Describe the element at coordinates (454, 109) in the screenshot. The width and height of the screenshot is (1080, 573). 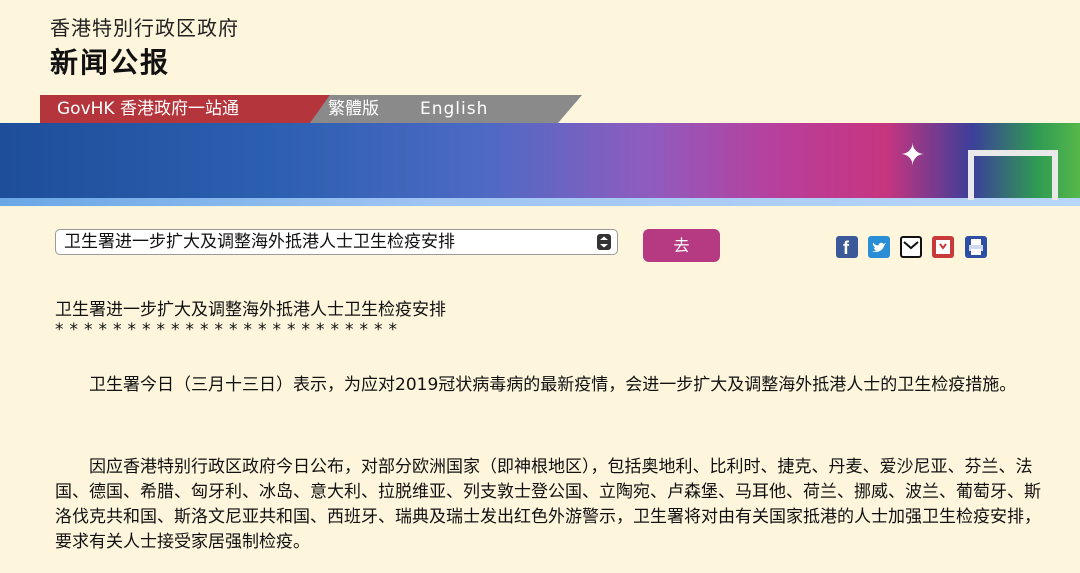
I see `english-link: English` at that location.